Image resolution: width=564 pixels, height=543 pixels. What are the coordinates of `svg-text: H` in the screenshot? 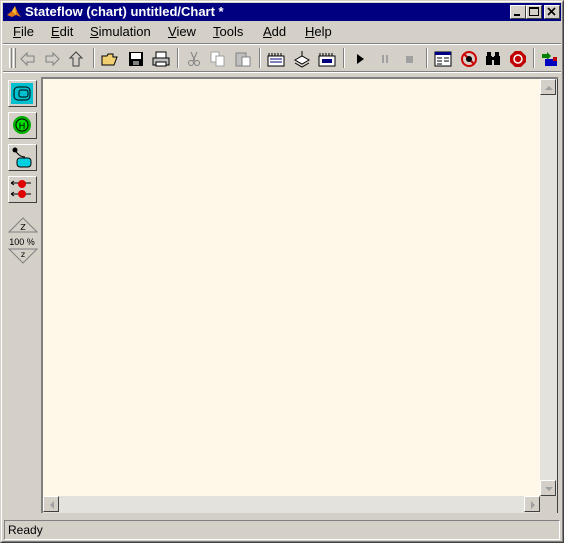 It's located at (22, 127).